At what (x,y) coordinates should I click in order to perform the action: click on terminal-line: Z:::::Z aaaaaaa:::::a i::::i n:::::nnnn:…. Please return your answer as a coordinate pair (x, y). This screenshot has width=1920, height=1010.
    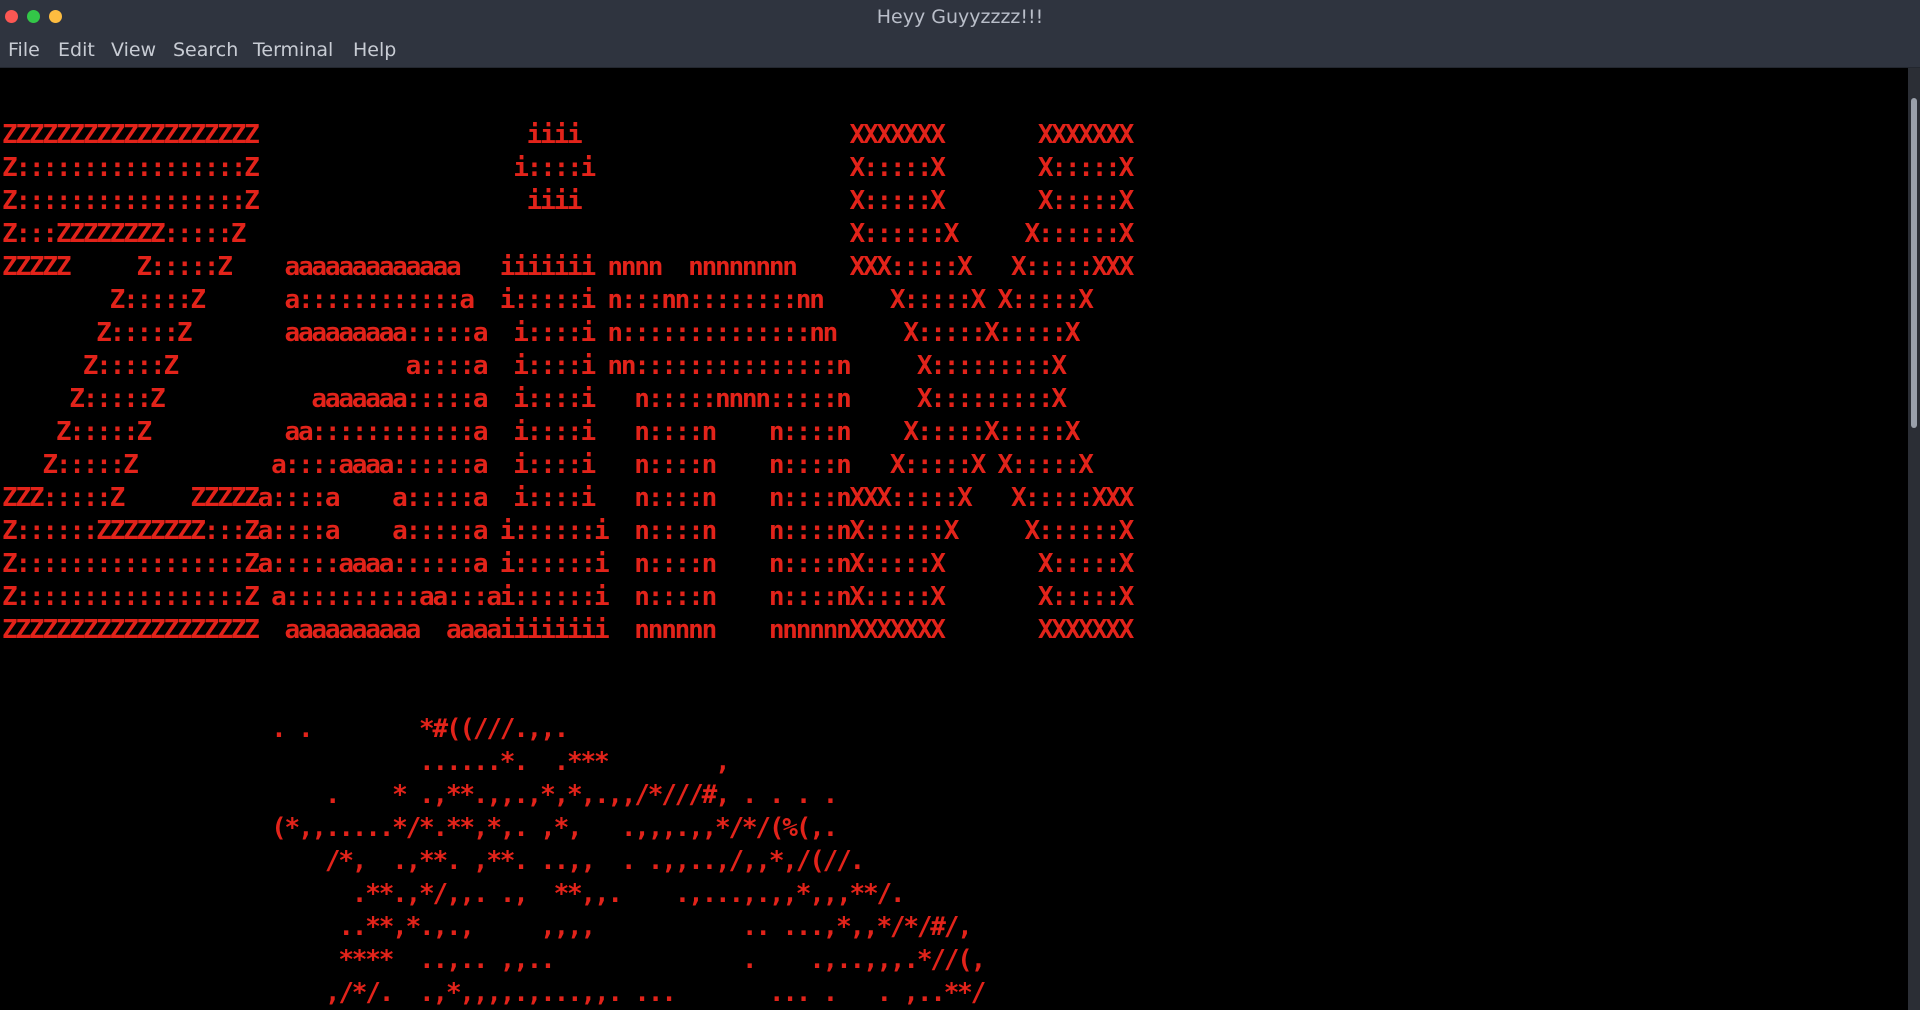
    Looking at the image, I should click on (534, 399).